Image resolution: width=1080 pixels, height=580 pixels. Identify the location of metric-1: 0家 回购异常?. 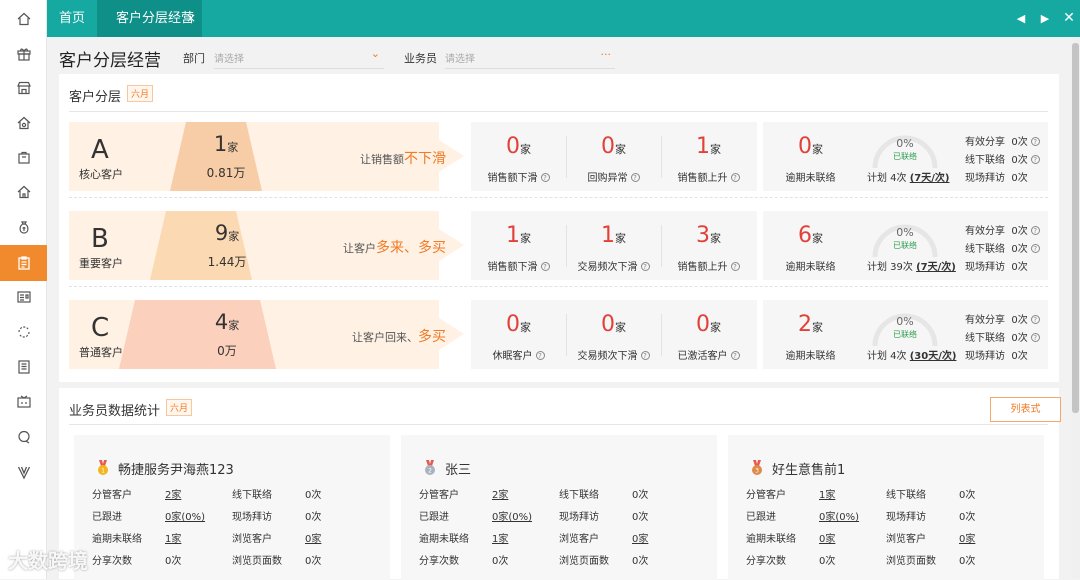
(613, 156).